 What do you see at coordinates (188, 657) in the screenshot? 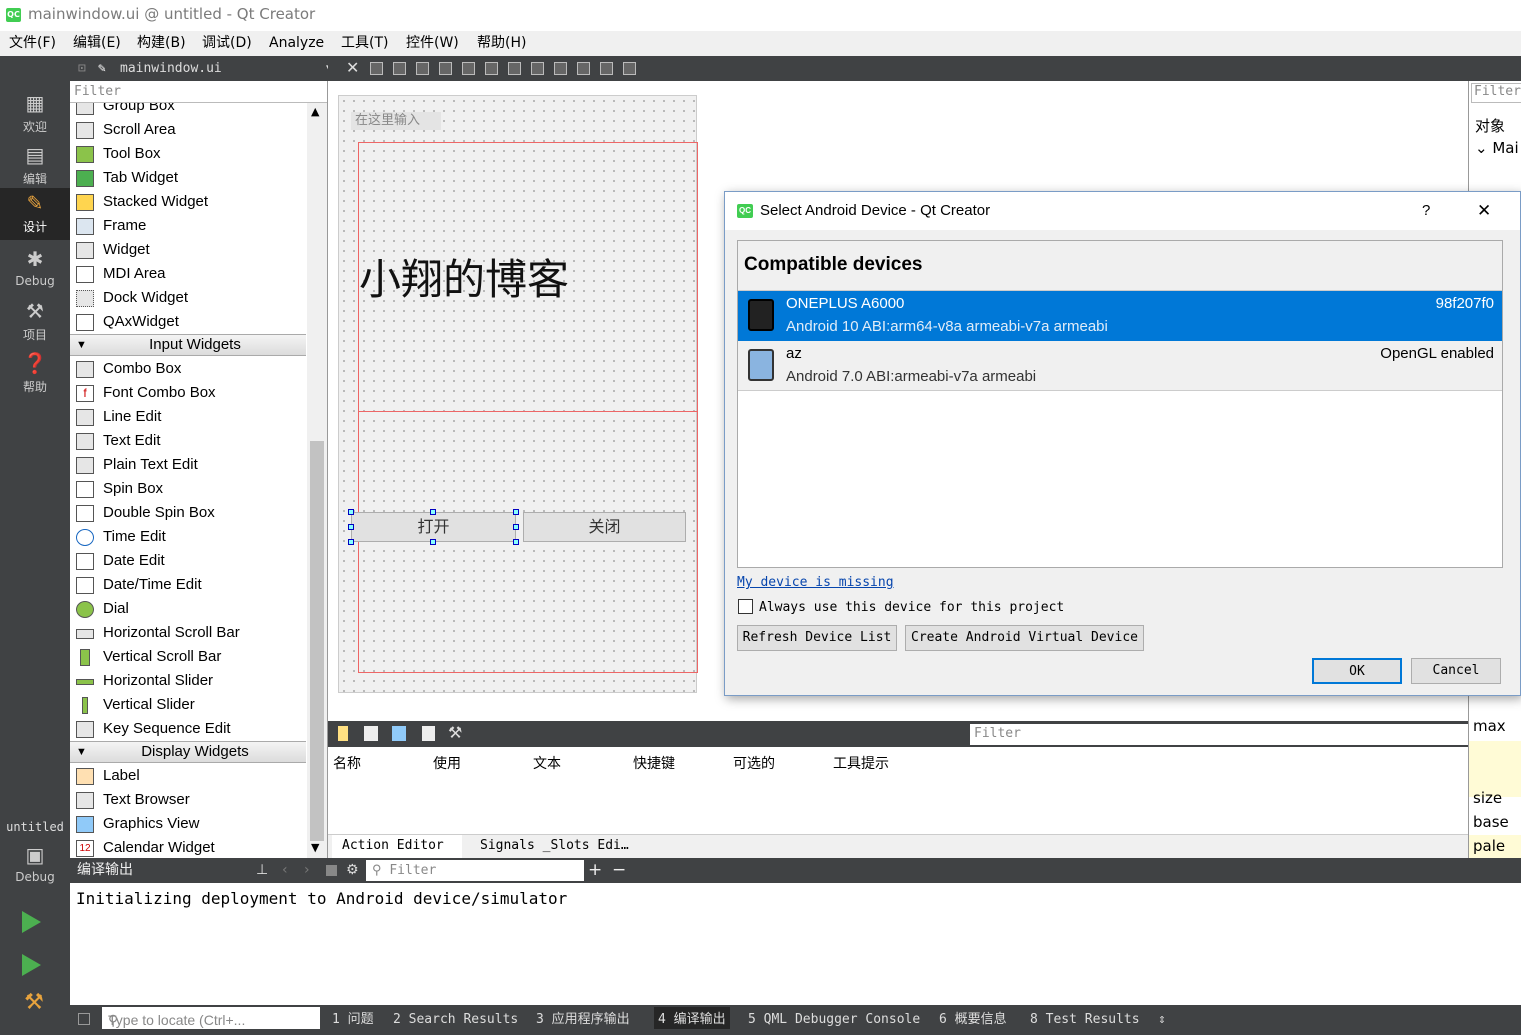
I see `widget-vertical-scroll-bar: Vertical Scroll Bar` at bounding box center [188, 657].